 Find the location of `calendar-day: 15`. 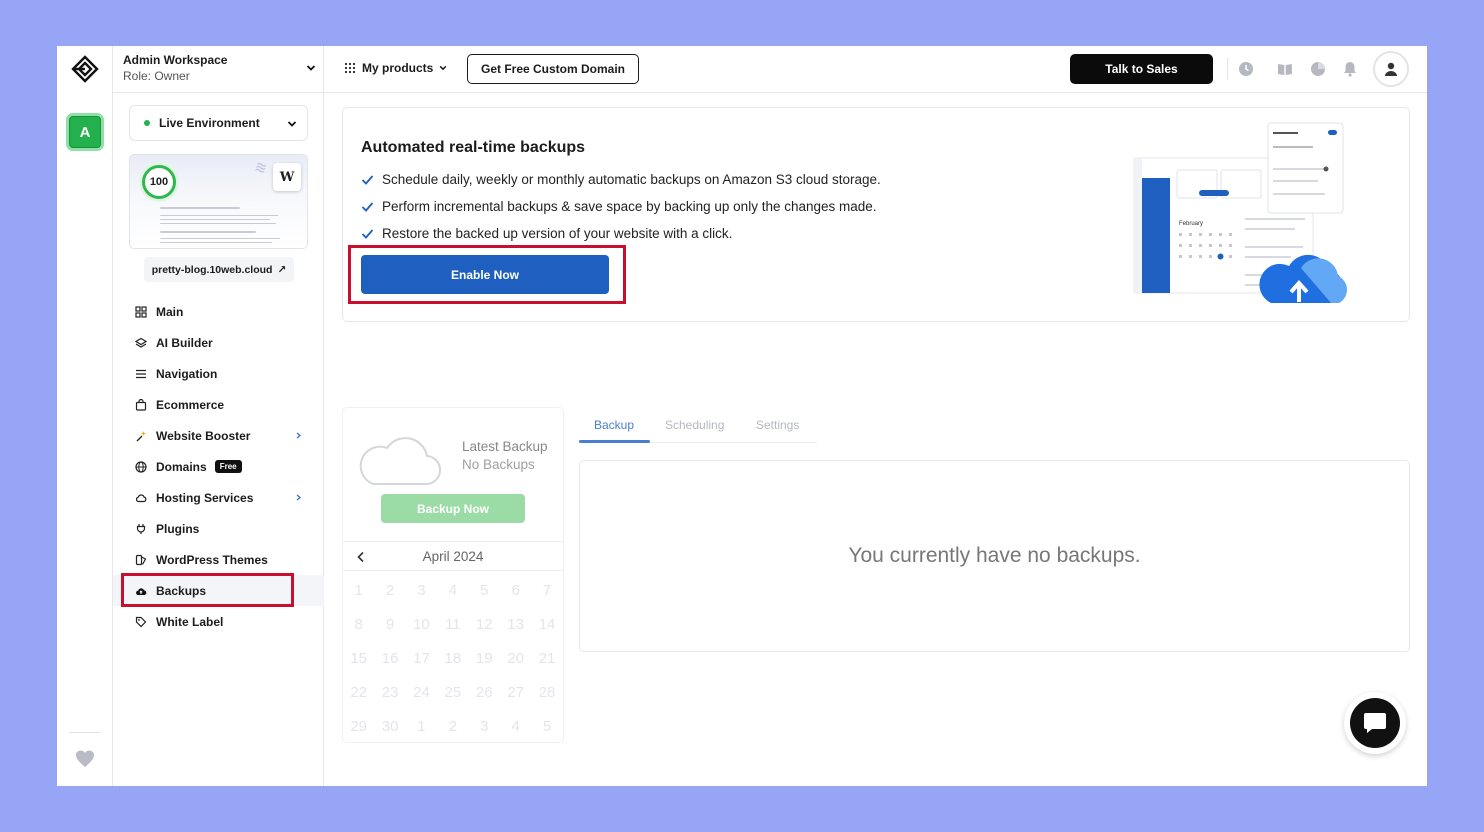

calendar-day: 15 is located at coordinates (358, 658).